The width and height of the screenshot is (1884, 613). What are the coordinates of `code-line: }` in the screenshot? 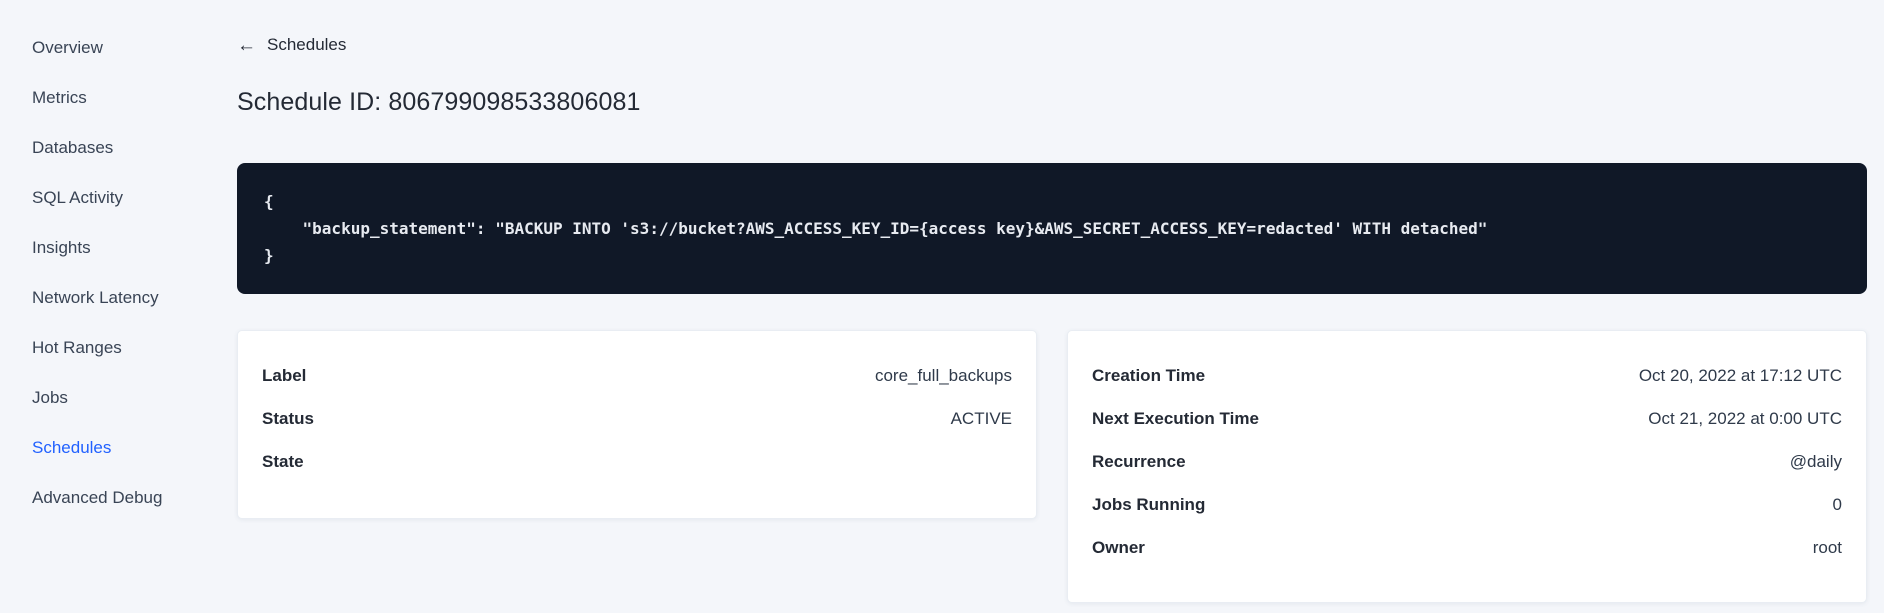 It's located at (269, 255).